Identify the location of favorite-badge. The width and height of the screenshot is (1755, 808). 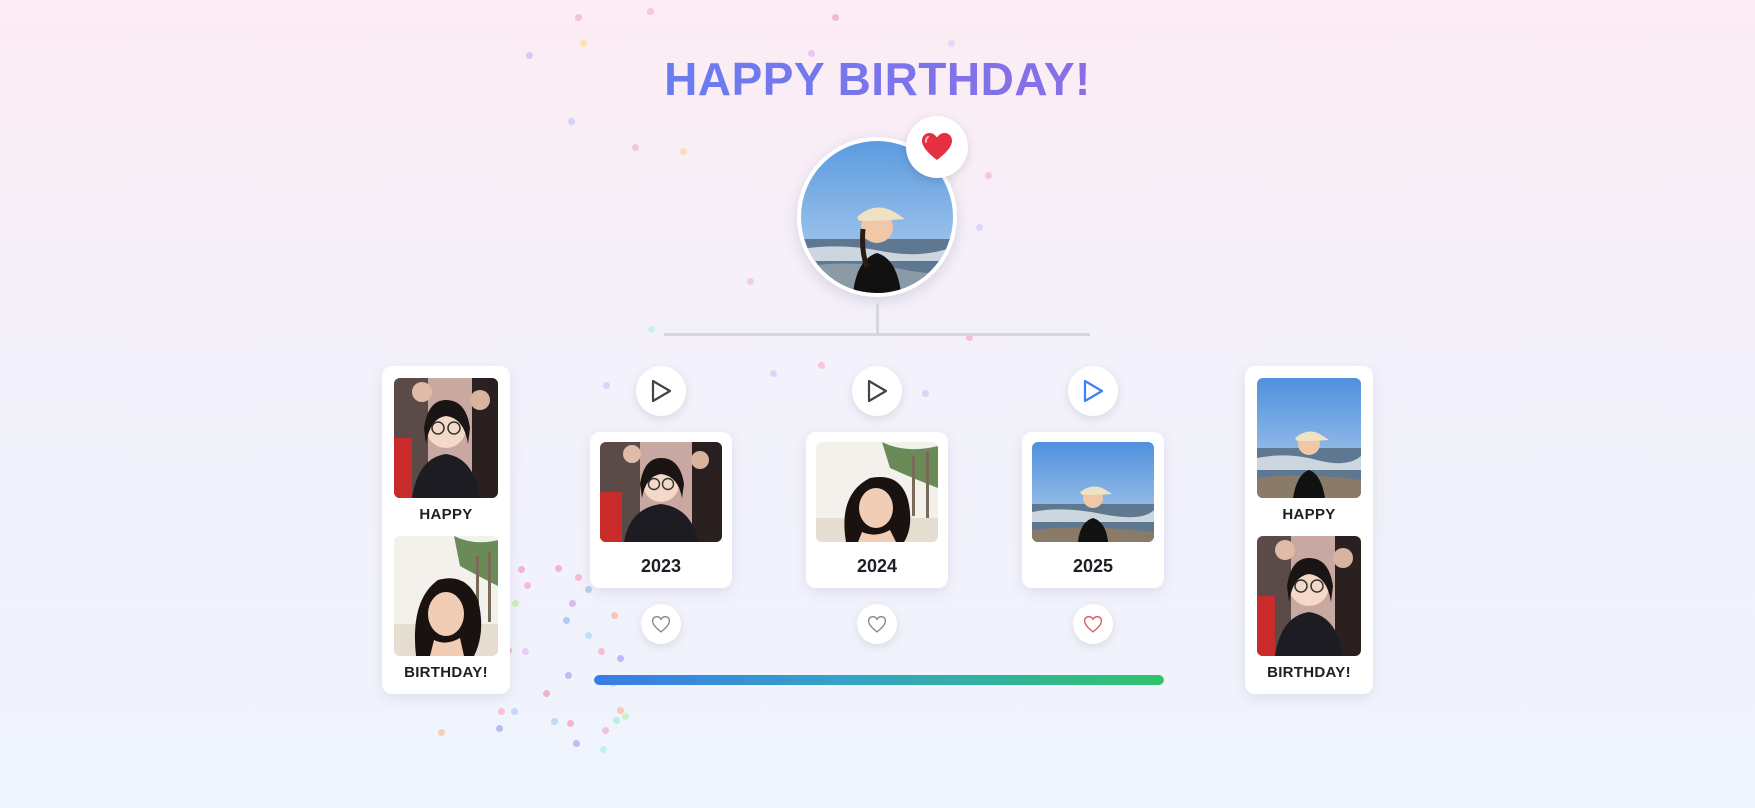
(937, 147).